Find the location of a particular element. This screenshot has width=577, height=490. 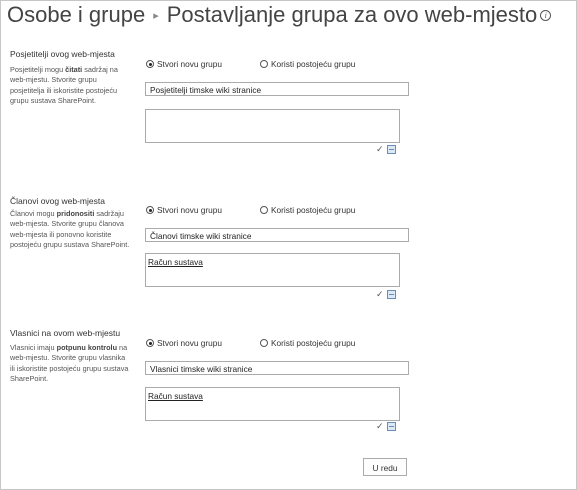

page-heading: Postavljanje grupa za ovo web-mjesto is located at coordinates (352, 14).